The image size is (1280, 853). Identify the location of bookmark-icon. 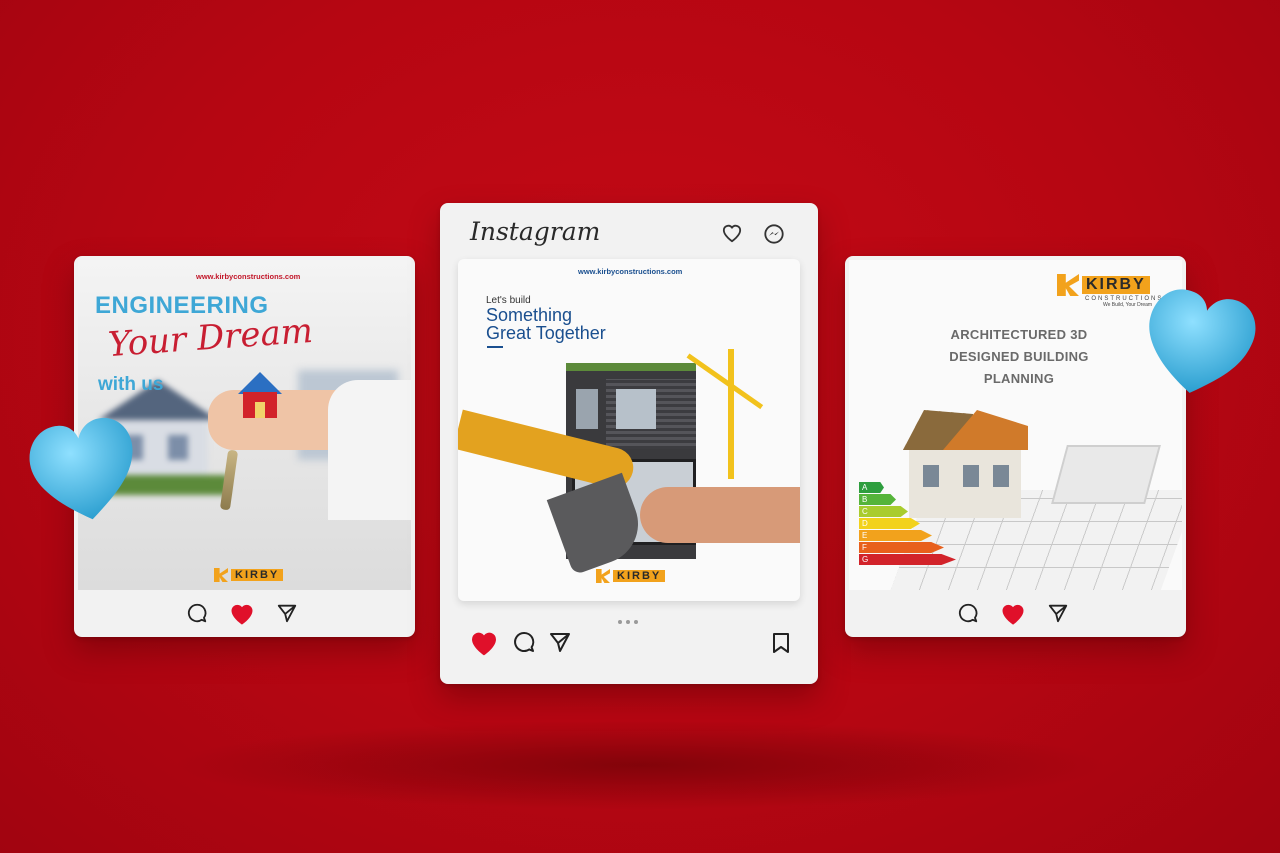
(781, 643).